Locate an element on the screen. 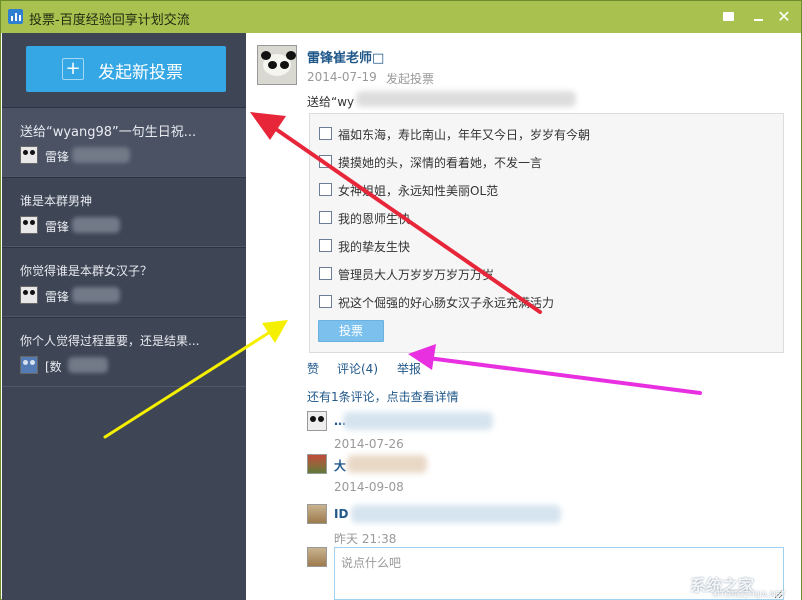 The image size is (802, 600). more-comments-link: 还有1条评论，点击查看详情 is located at coordinates (383, 396).